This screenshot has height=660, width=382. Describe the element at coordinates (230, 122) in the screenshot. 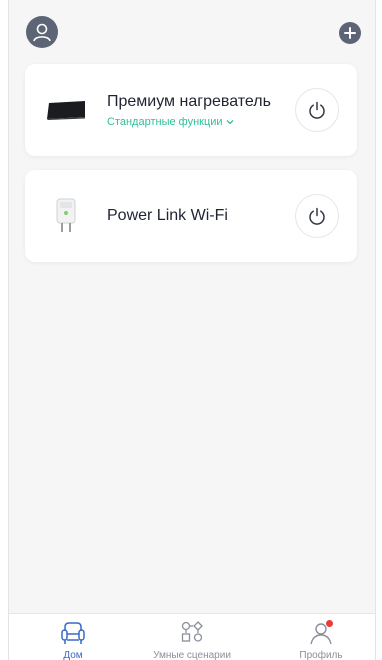

I see `chevron-down-icon` at that location.